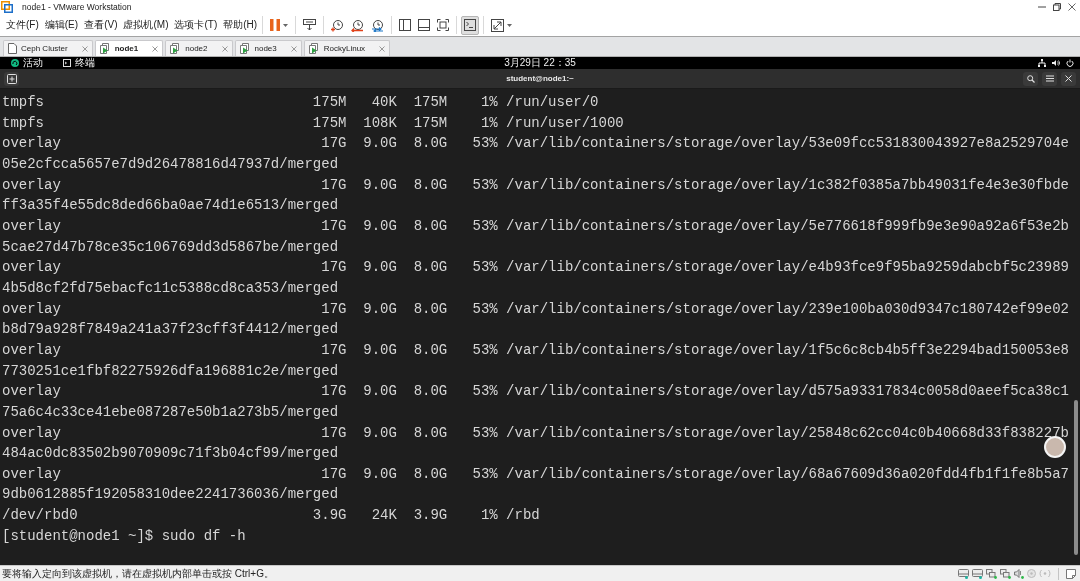 Image resolution: width=1080 pixels, height=581 pixels. I want to click on minimize-icon, so click(1042, 7).